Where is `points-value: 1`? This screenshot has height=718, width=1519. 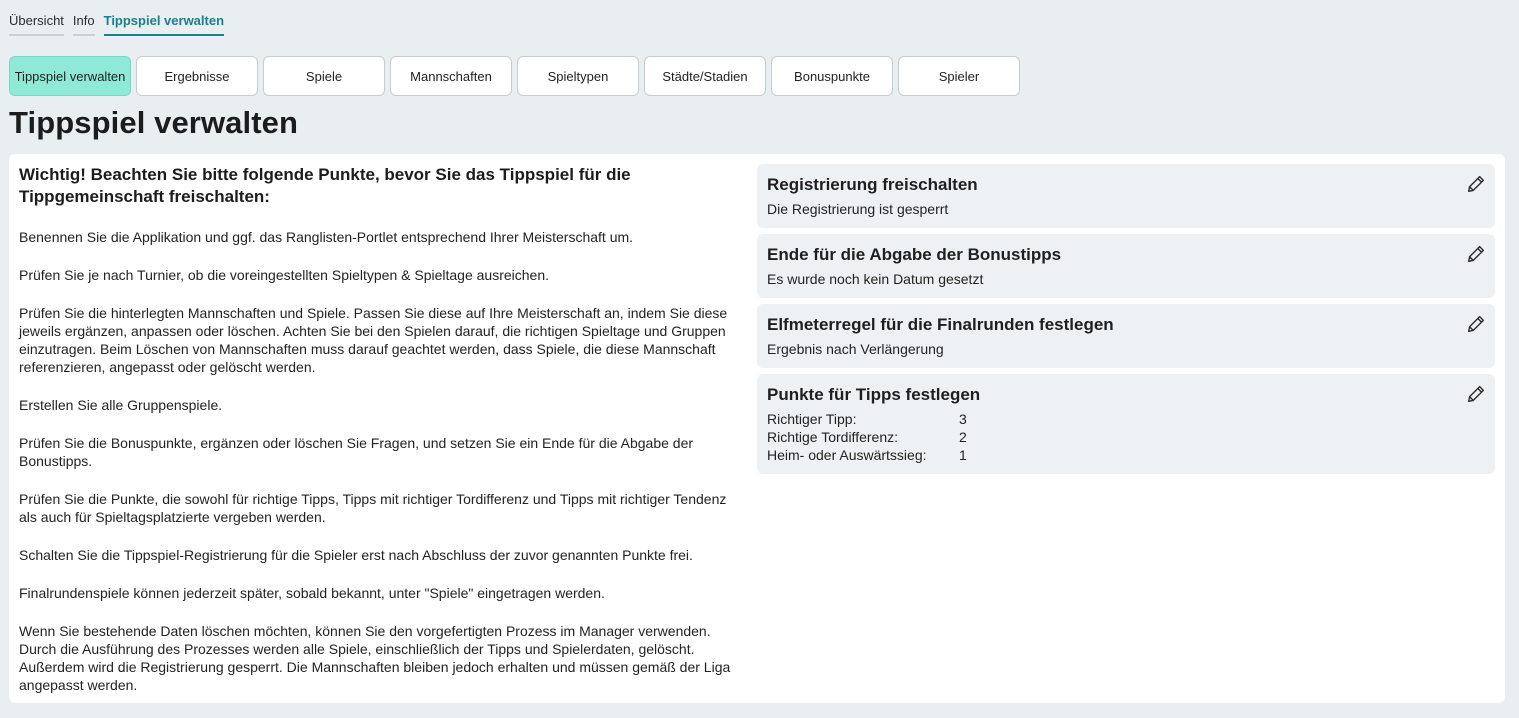 points-value: 1 is located at coordinates (963, 455).